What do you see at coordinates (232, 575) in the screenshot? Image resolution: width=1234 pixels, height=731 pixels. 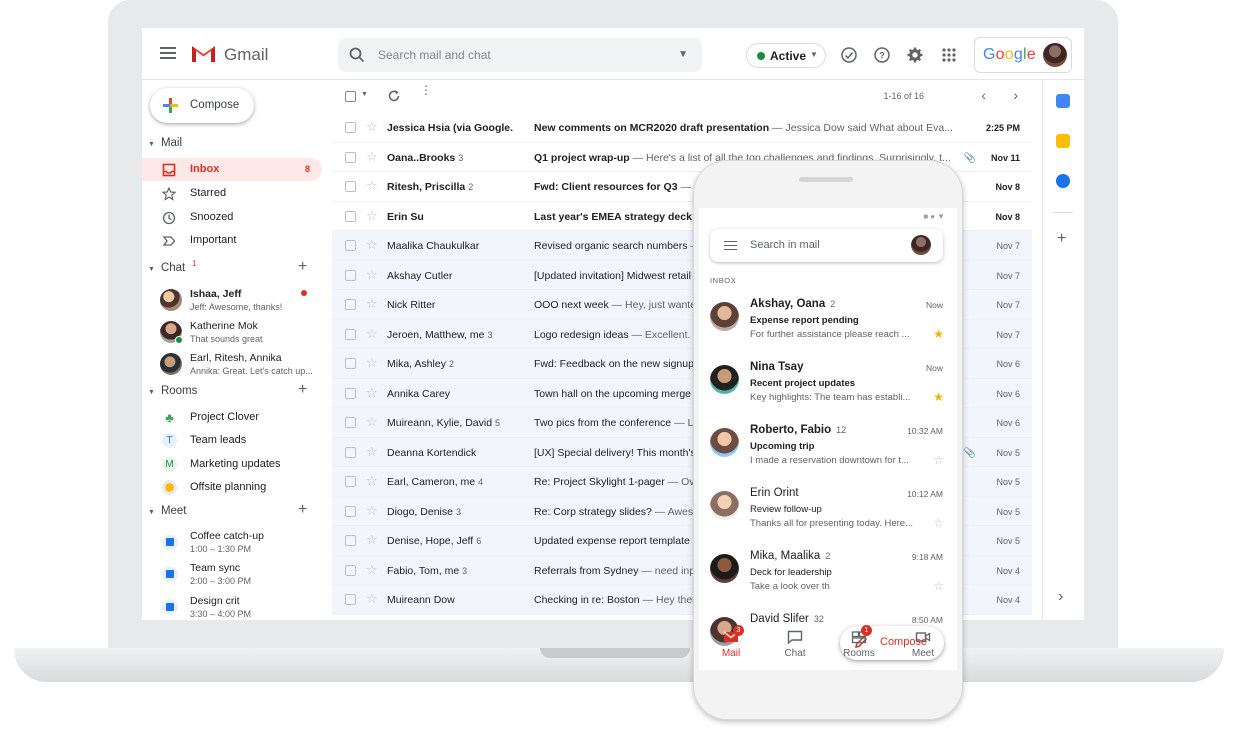 I see `meeting-item: Team sync 2:00 – 3:00 PM` at bounding box center [232, 575].